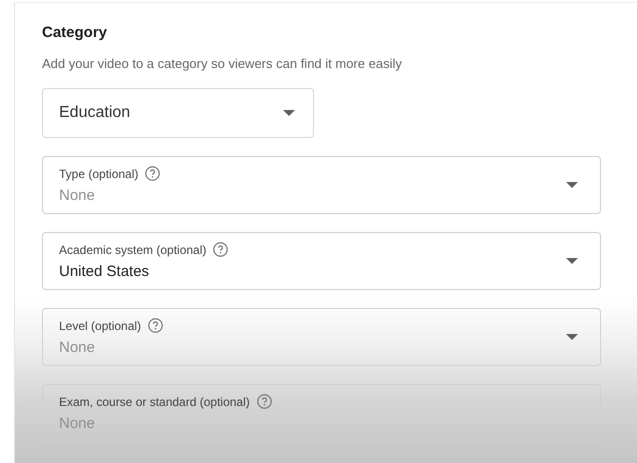 The image size is (637, 463). I want to click on field-label: Exam, course or standard (optional), so click(154, 401).